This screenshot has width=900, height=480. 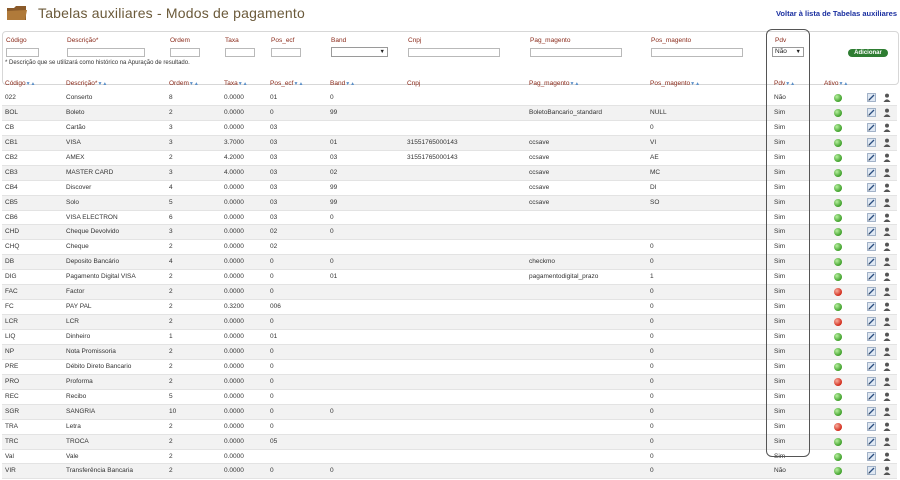 I want to click on cnpj-input, so click(x=454, y=52).